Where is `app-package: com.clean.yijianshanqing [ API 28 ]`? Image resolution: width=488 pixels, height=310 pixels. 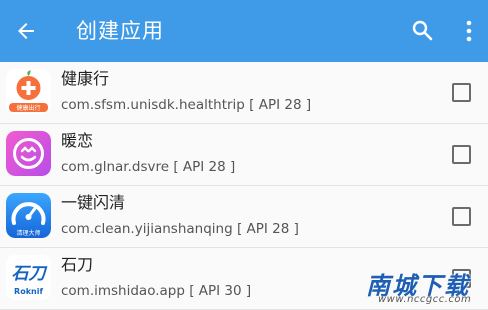 app-package: com.clean.yijianshanqing [ API 28 ] is located at coordinates (180, 229).